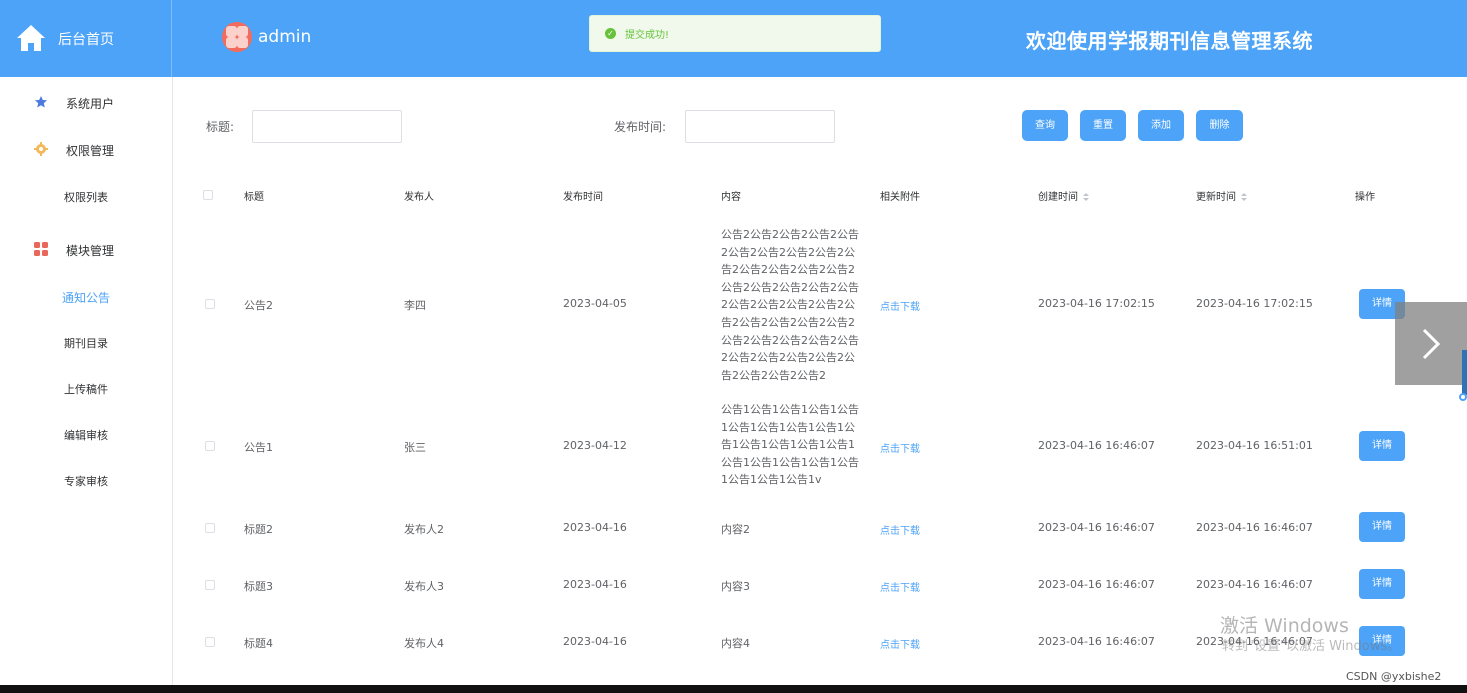  Describe the element at coordinates (220, 127) in the screenshot. I see `title-filter-label: 标题:` at that location.